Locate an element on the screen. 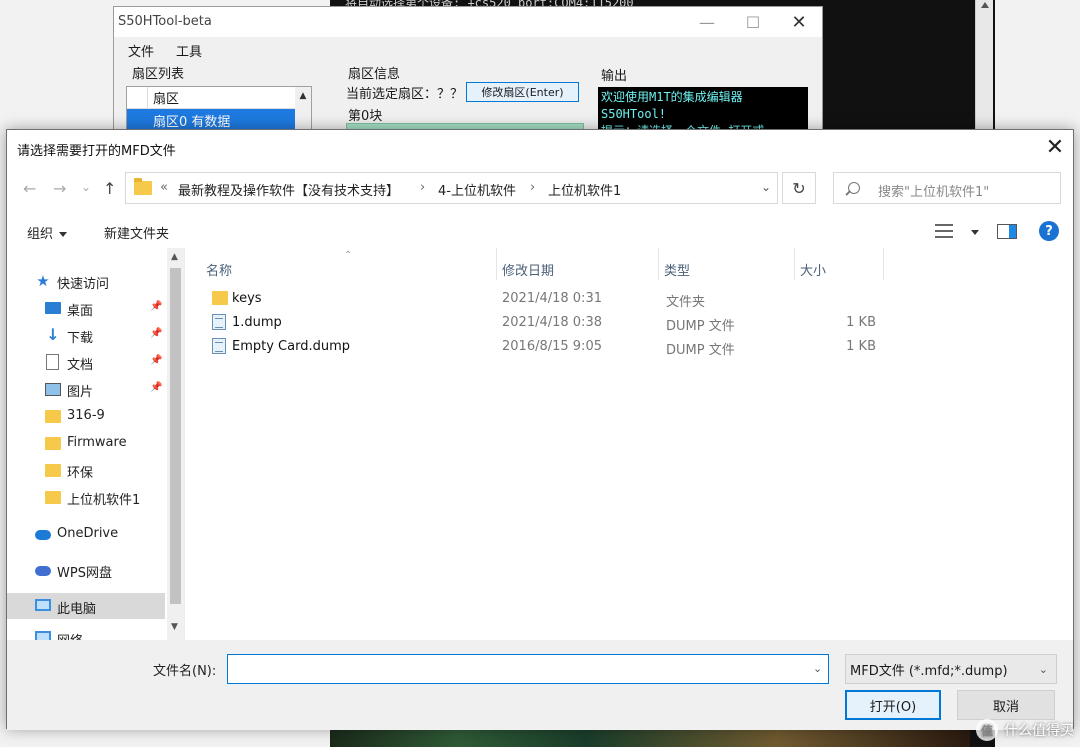 The width and height of the screenshot is (1080, 747). sector-list-row: 扇区0 有数据 is located at coordinates (219, 120).